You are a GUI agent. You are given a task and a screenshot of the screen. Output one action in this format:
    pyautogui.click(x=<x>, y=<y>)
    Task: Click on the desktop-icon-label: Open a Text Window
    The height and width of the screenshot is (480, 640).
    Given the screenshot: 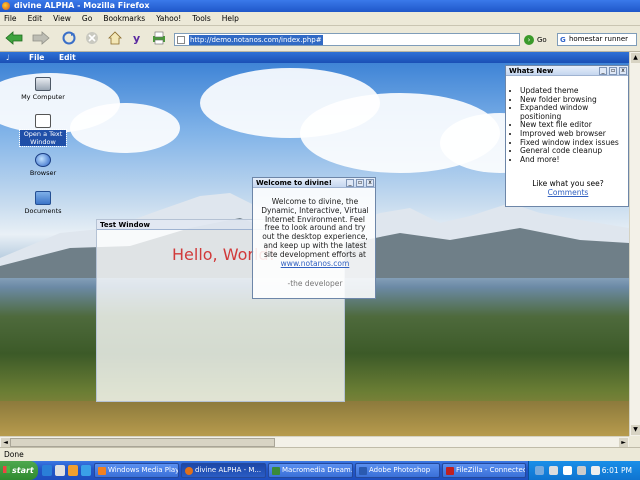 What is the action you would take?
    pyautogui.click(x=43, y=138)
    